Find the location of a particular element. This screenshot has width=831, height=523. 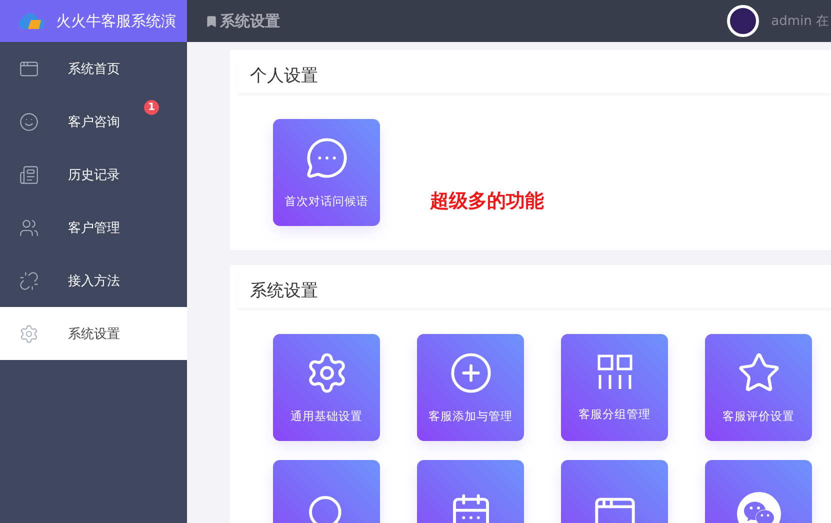

chat-bubbles-icon is located at coordinates (758, 507).